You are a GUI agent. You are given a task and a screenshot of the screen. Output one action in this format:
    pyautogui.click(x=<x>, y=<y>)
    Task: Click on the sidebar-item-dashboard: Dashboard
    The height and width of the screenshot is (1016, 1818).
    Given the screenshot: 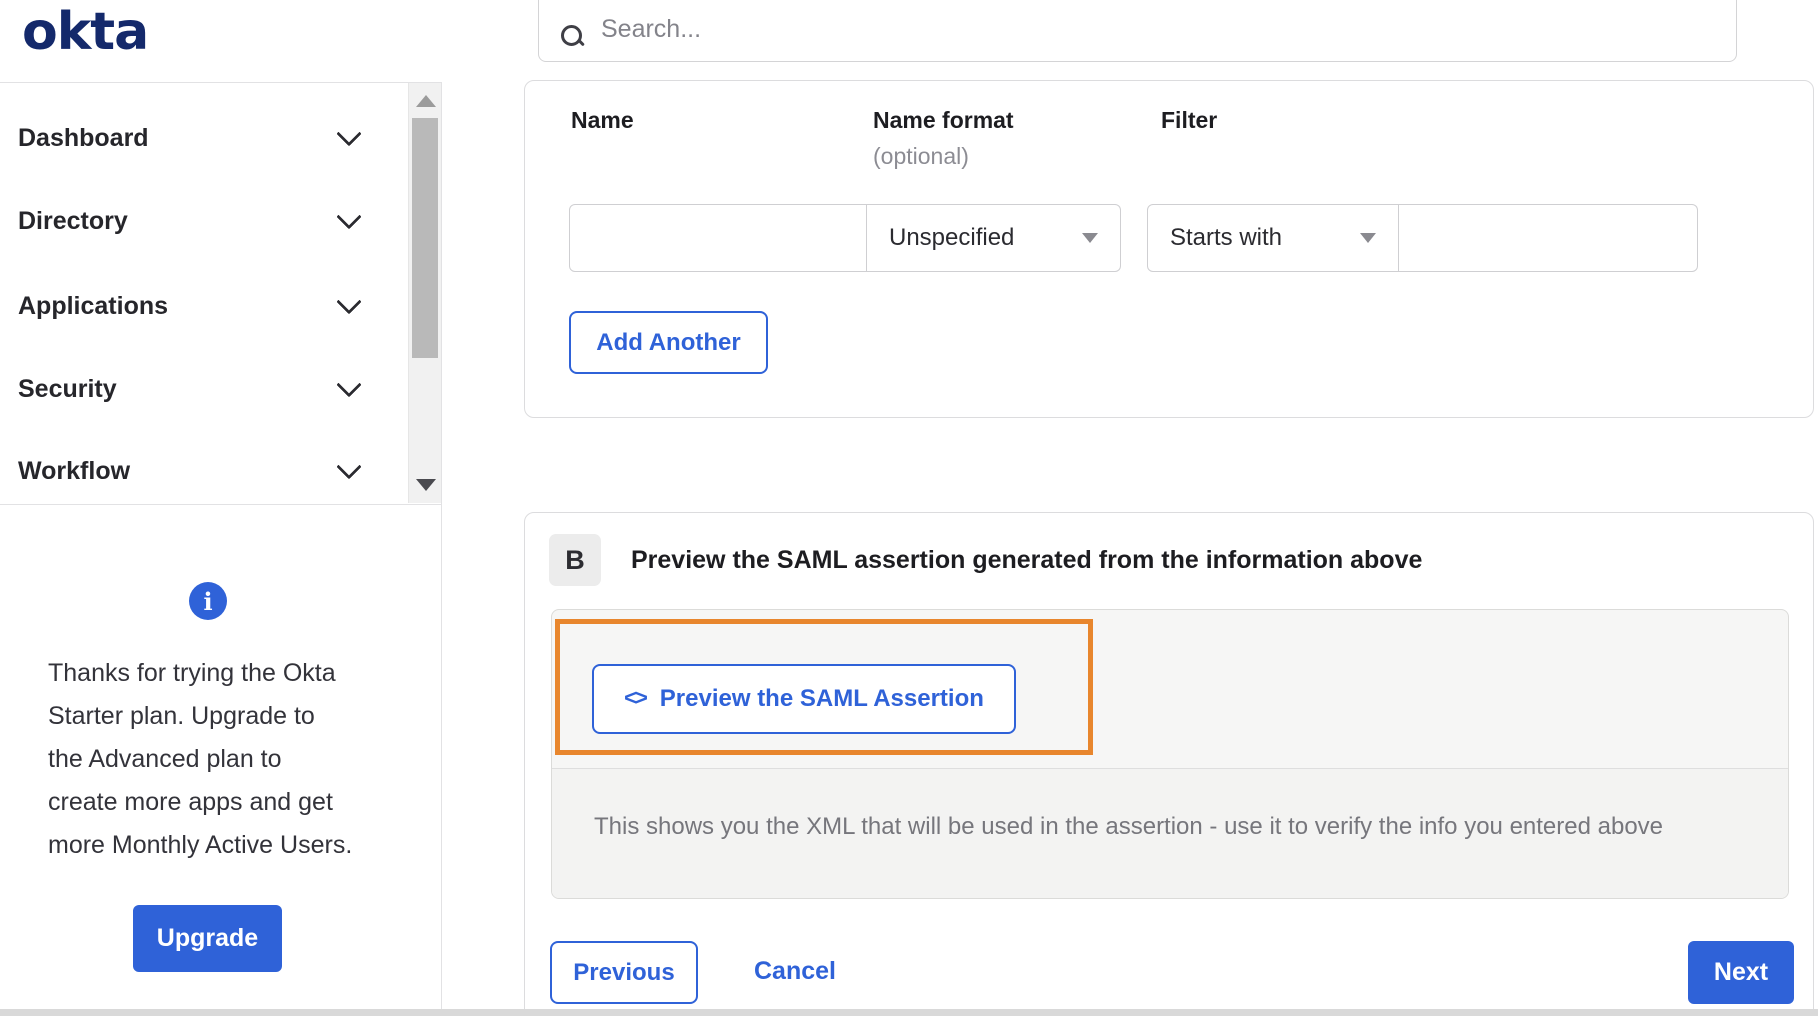 What is the action you would take?
    pyautogui.click(x=202, y=138)
    